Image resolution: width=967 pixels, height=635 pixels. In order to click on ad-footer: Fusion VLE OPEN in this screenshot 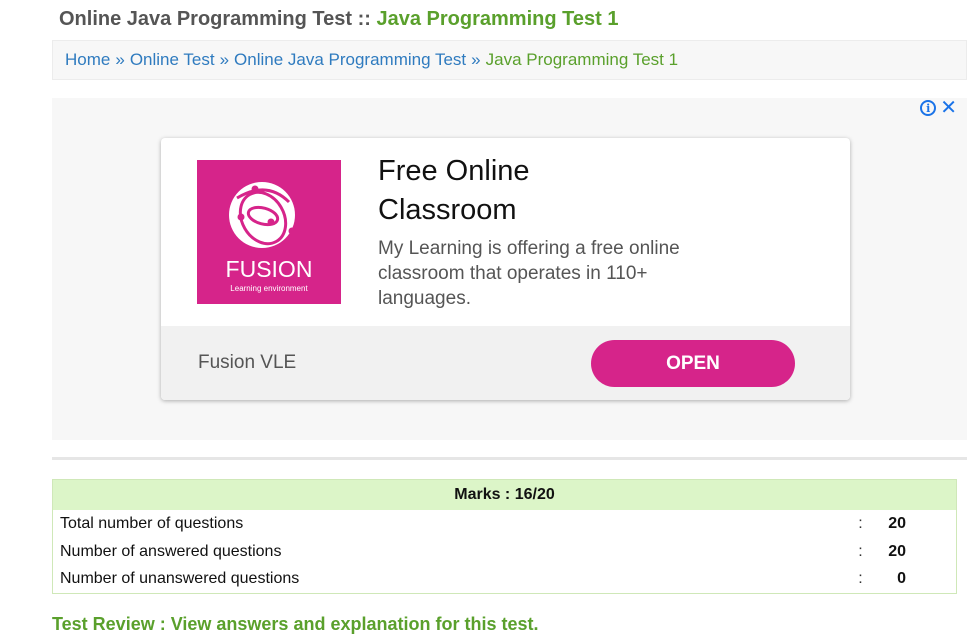, I will do `click(505, 363)`.